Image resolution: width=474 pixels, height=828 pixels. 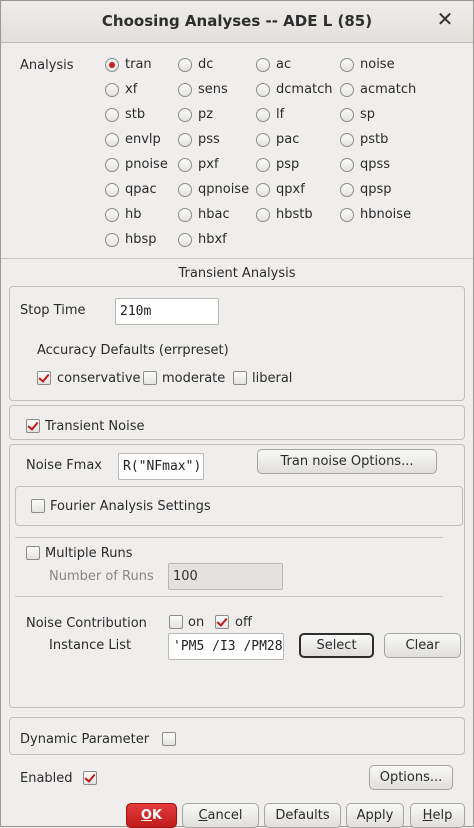 I want to click on enabled-checkbox, so click(x=90, y=778).